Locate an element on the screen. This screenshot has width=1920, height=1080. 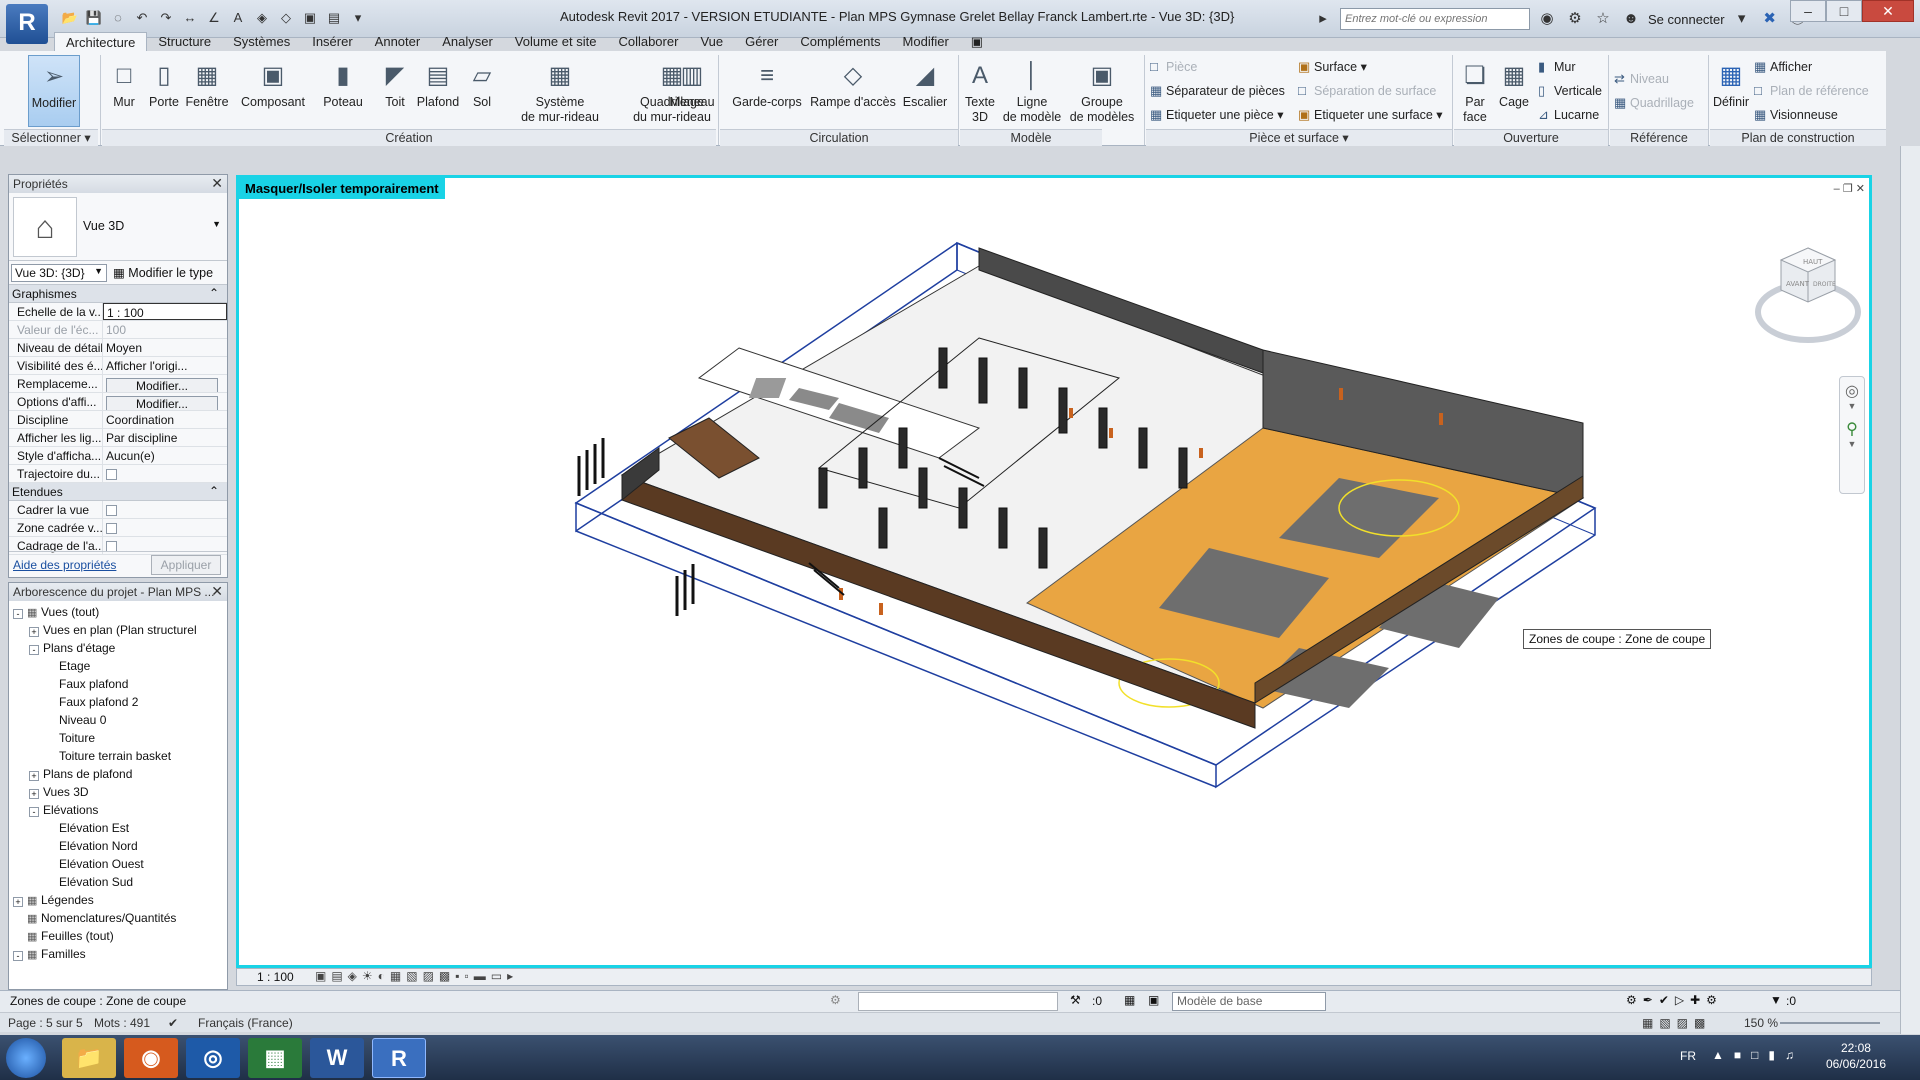
filter-icon: ▼ is located at coordinates (1776, 1000).